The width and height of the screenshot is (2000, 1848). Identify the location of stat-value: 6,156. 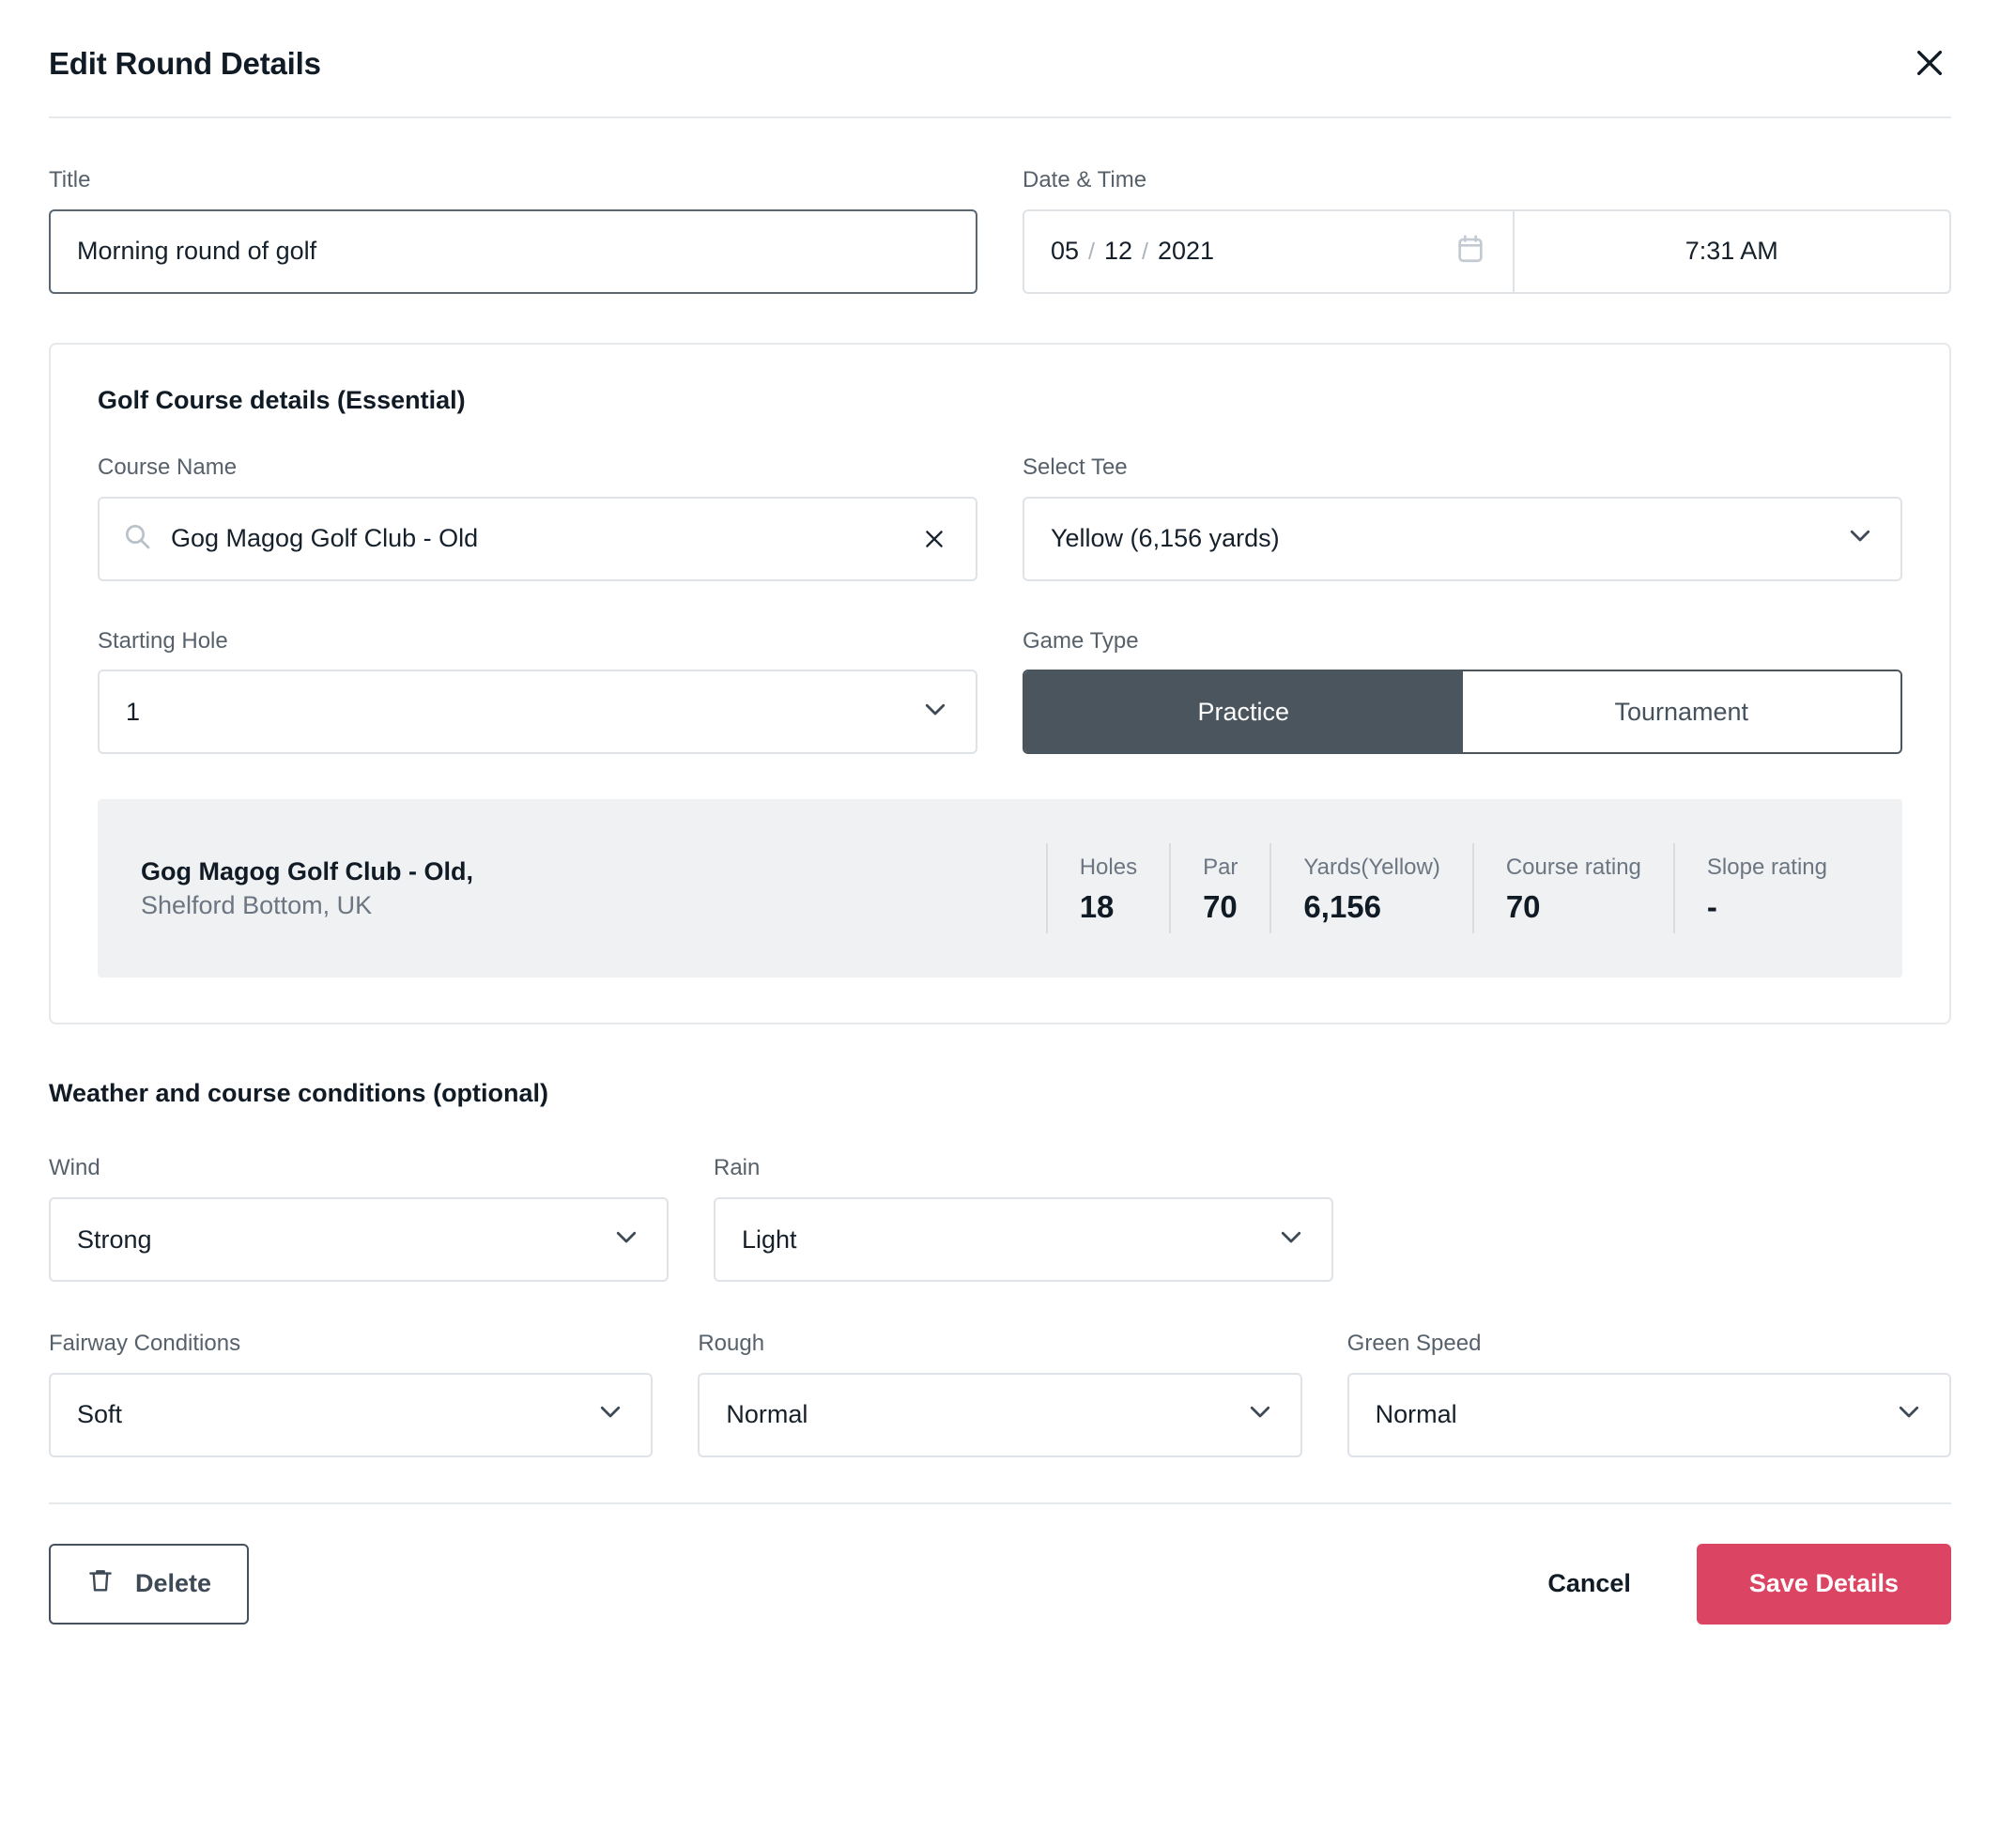
(1342, 907).